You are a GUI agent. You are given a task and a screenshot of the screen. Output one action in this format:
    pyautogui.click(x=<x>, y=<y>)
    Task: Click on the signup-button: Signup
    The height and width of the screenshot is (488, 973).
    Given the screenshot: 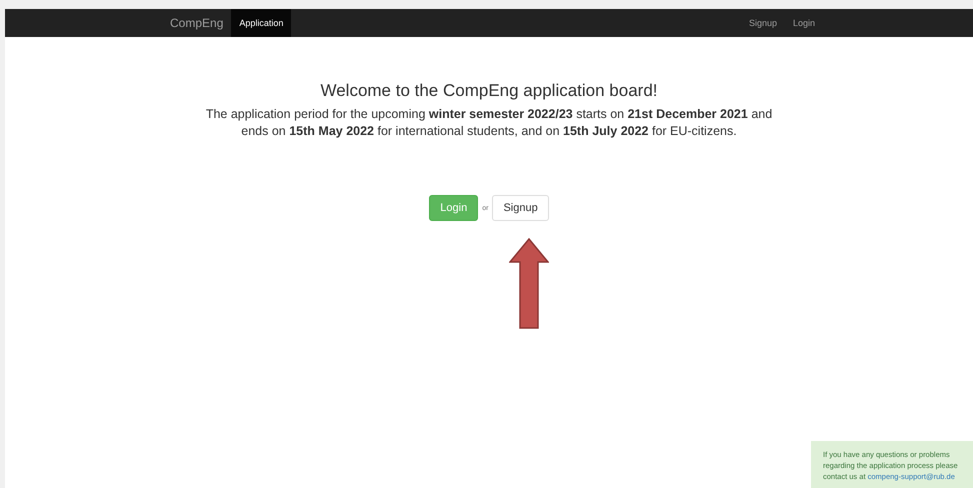 What is the action you would take?
    pyautogui.click(x=520, y=208)
    